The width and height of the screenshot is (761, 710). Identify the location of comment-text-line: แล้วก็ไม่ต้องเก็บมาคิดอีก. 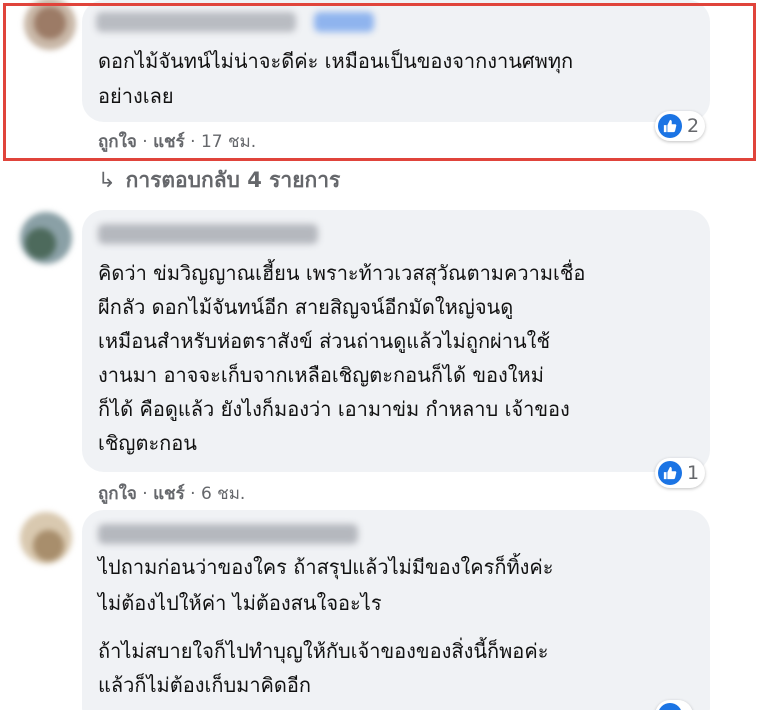
(205, 685).